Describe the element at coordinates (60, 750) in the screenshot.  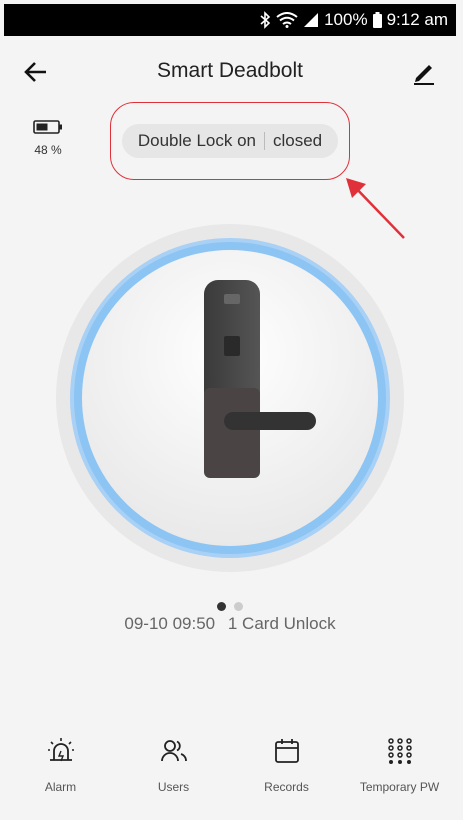
I see `alarm-icon` at that location.